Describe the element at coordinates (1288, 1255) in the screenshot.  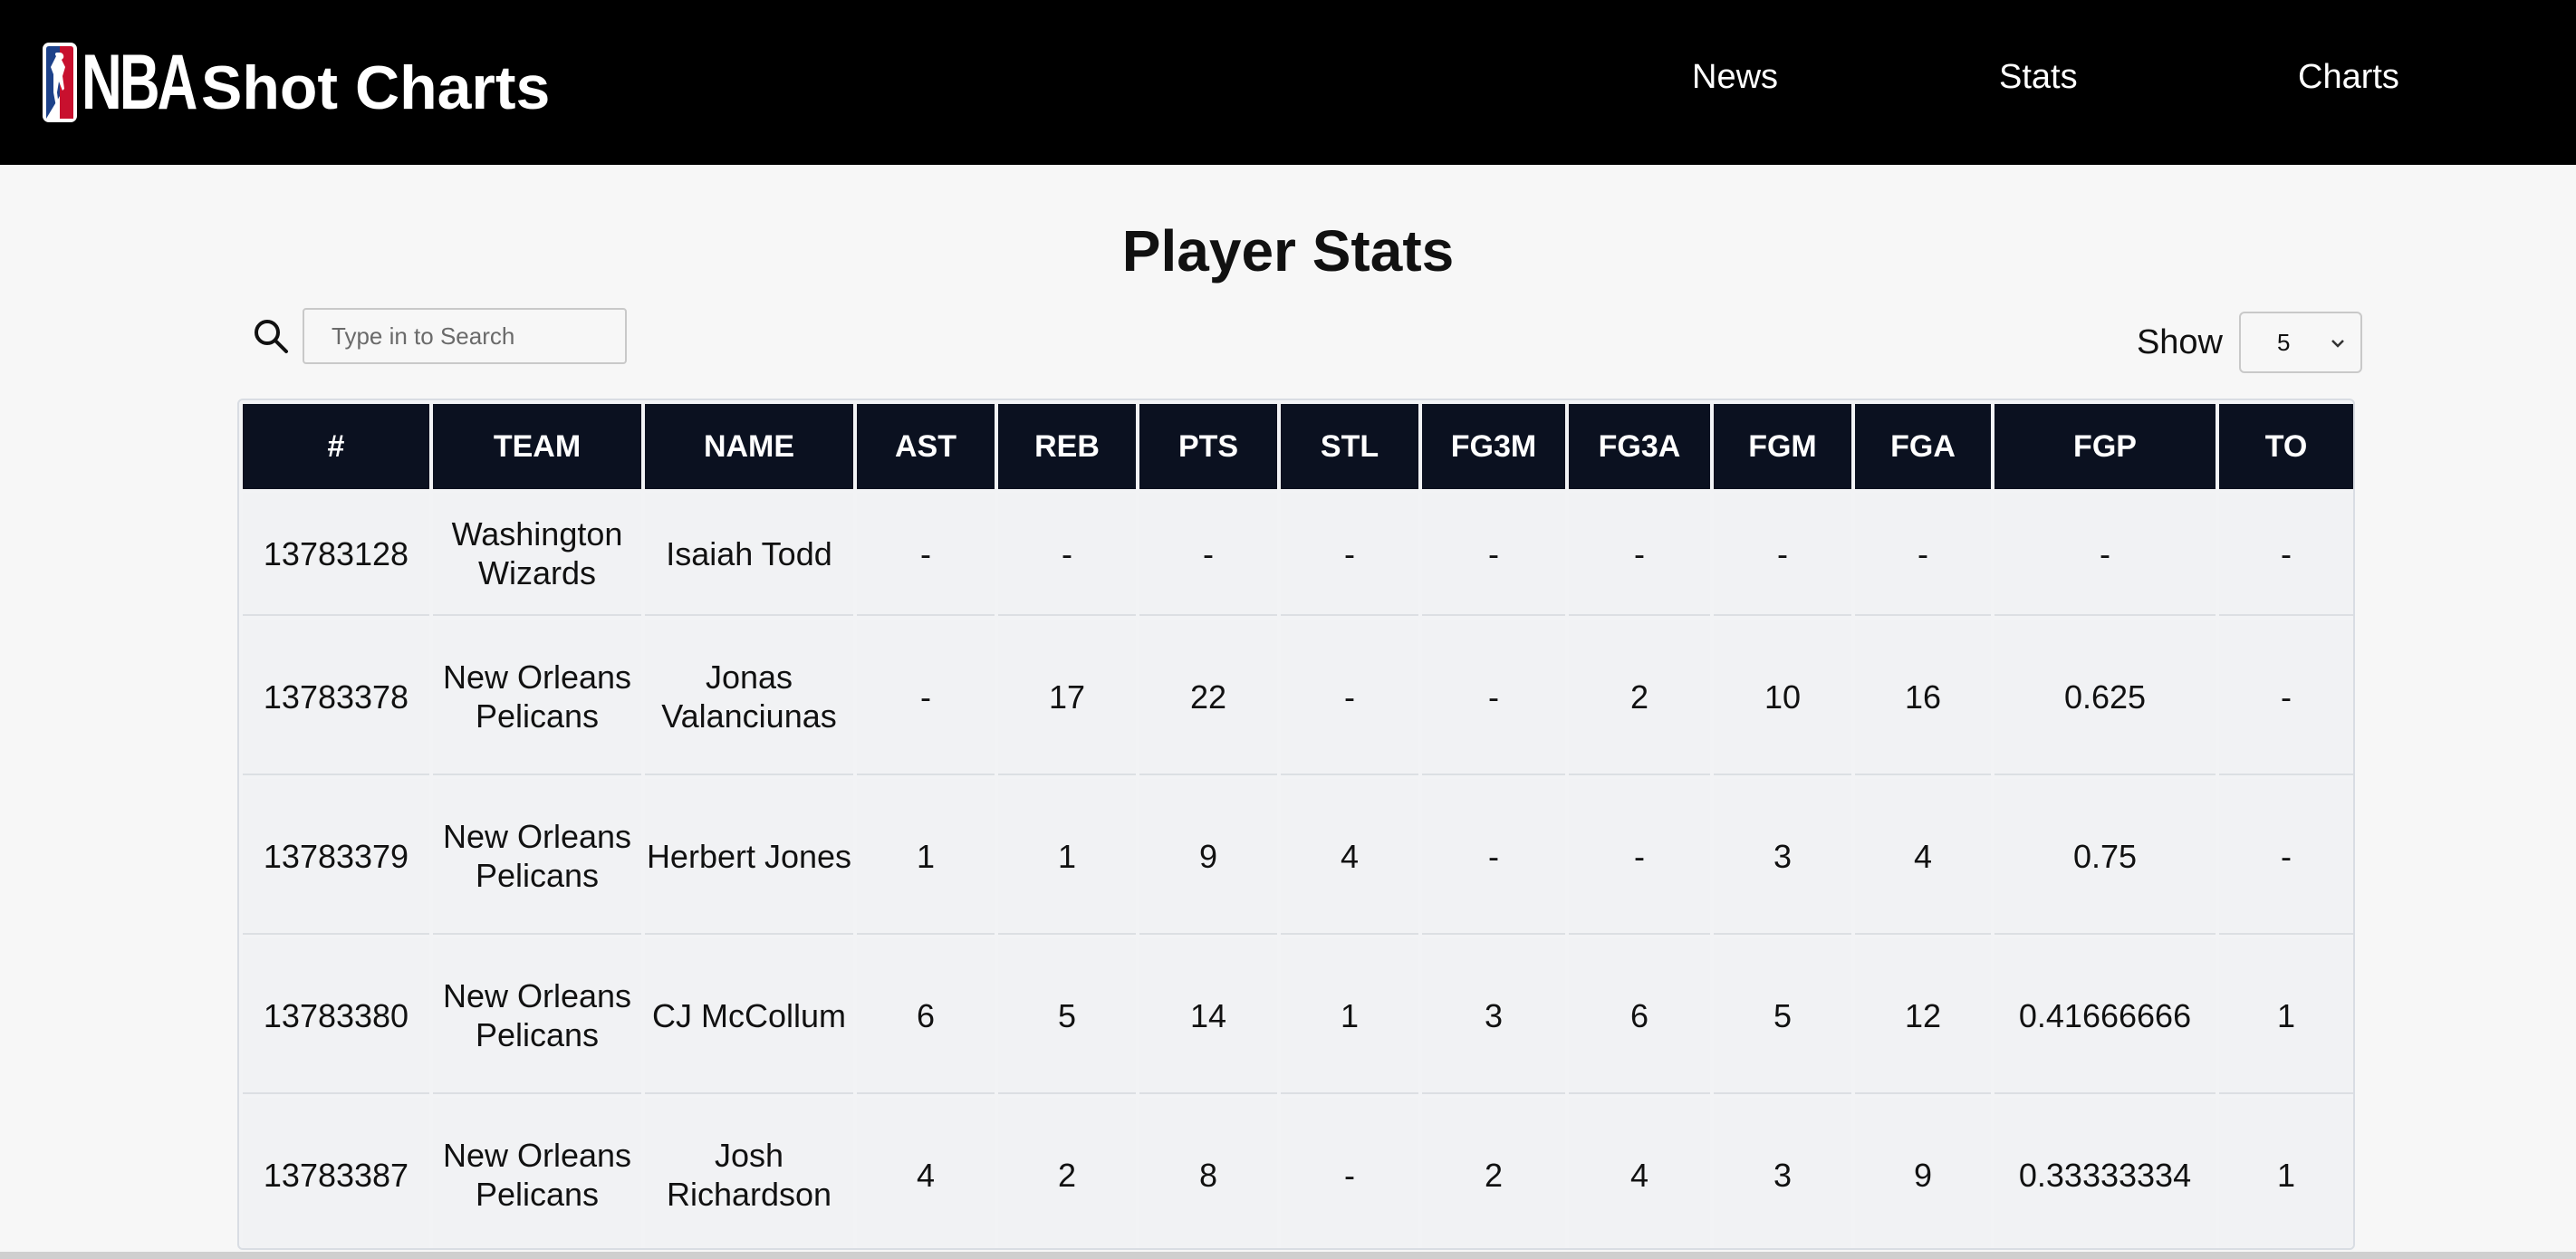
I see `window-bottom-edge` at that location.